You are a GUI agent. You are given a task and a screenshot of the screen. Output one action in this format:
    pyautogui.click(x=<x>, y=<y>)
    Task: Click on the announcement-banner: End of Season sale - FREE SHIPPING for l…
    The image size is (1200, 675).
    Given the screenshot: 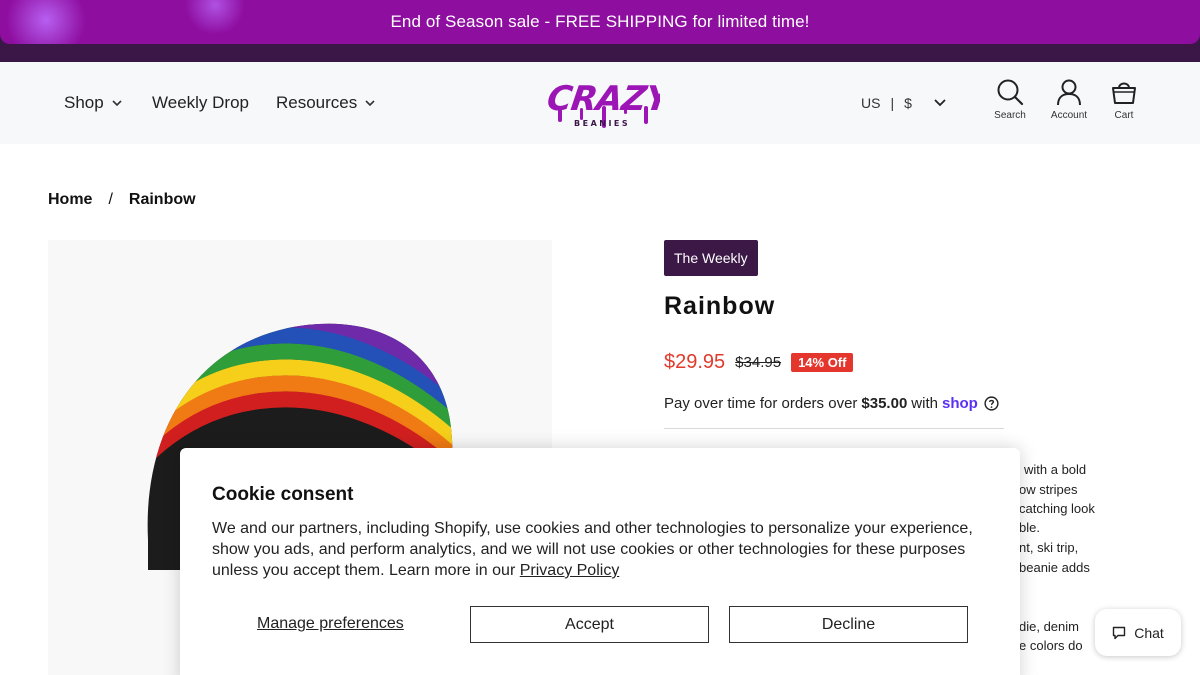 What is the action you would take?
    pyautogui.click(x=600, y=22)
    